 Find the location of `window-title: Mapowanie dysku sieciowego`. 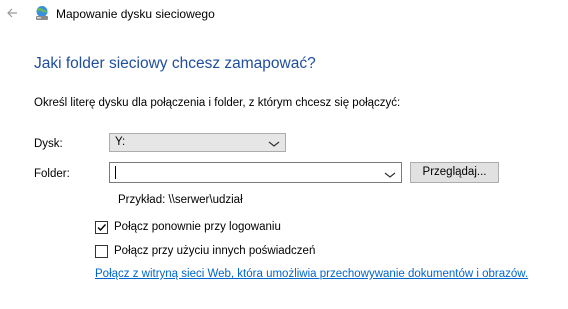

window-title: Mapowanie dysku sieciowego is located at coordinates (135, 14).